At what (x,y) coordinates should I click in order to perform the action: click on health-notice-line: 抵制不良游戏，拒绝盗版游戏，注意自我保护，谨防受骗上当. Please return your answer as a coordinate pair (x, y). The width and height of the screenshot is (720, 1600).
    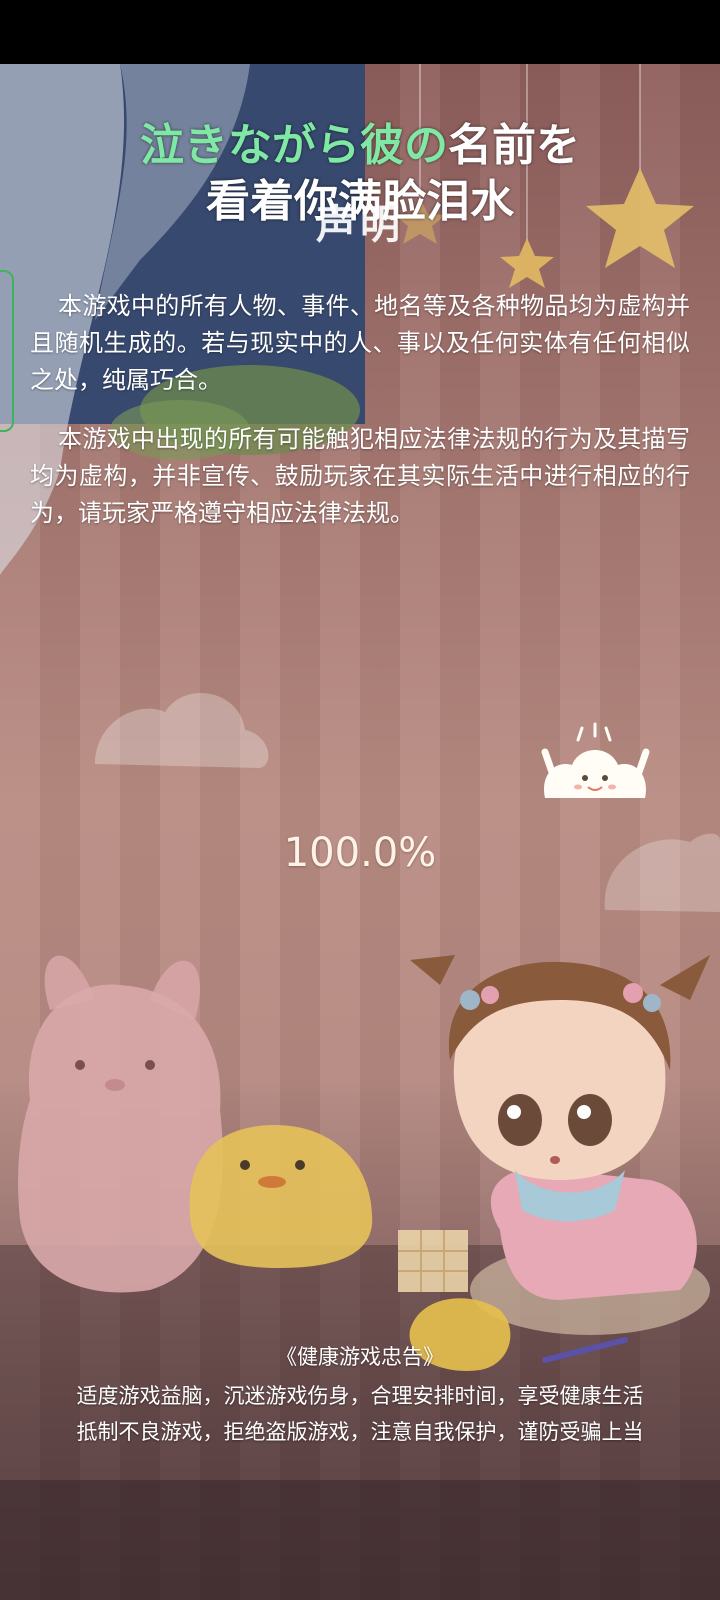
    Looking at the image, I should click on (360, 1432).